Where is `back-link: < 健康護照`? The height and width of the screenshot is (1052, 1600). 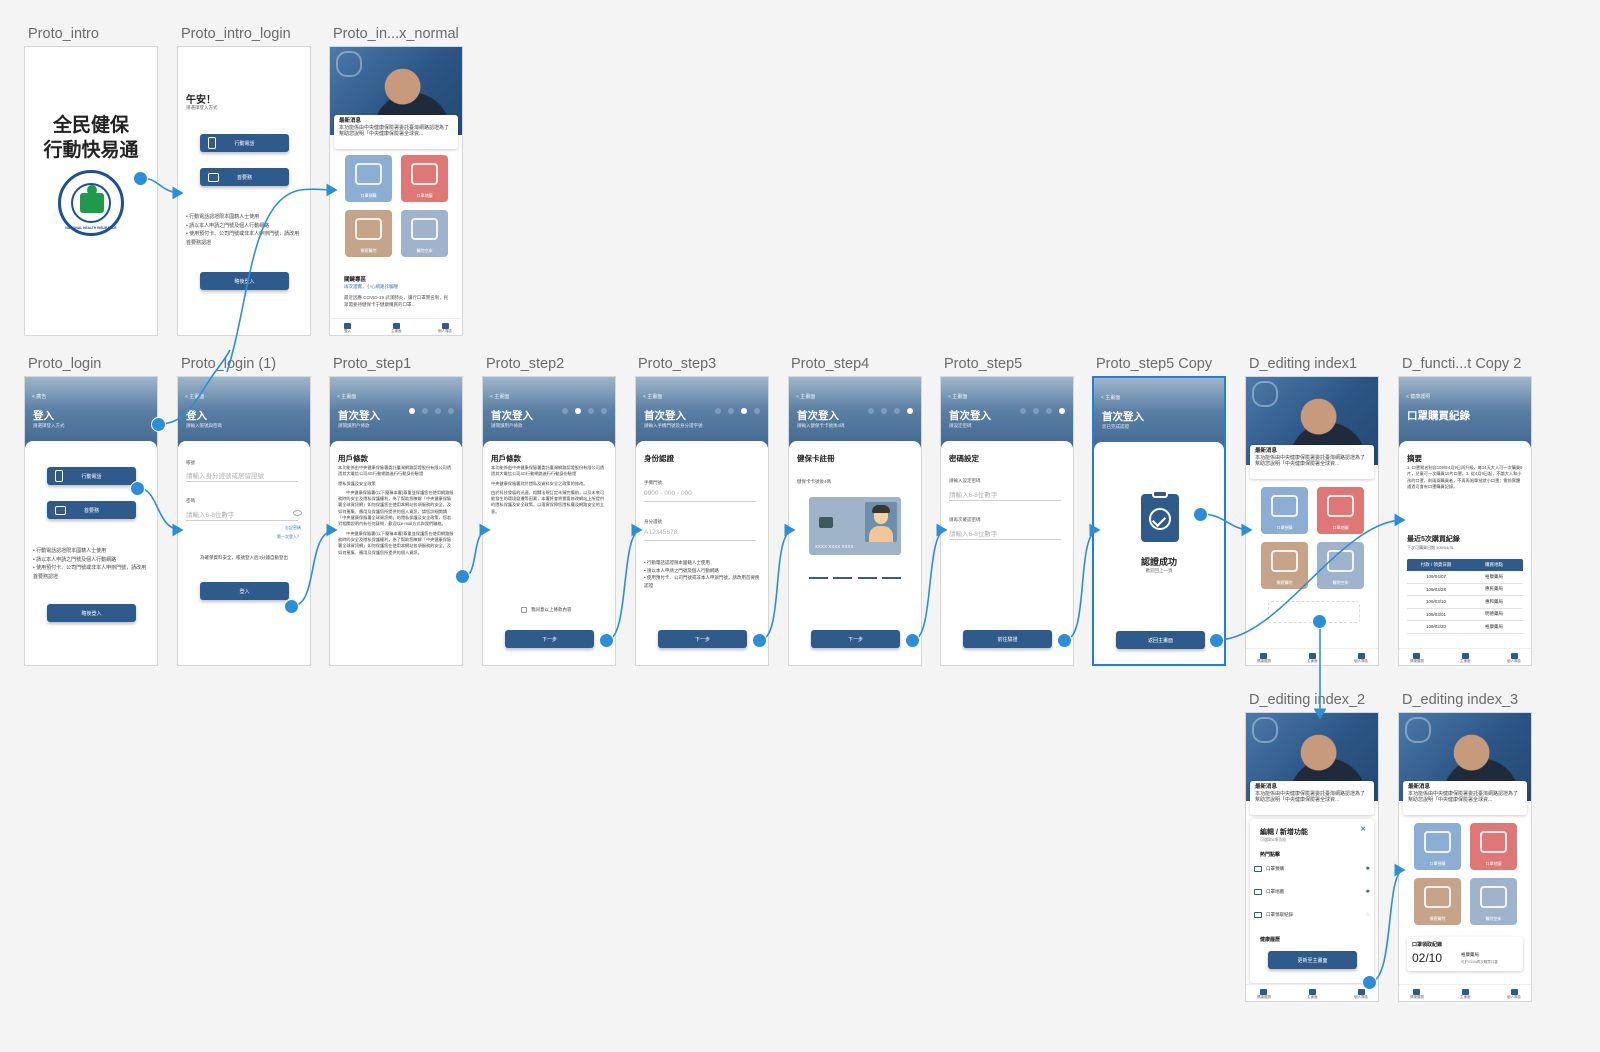
back-link: < 健康護照 is located at coordinates (1418, 396).